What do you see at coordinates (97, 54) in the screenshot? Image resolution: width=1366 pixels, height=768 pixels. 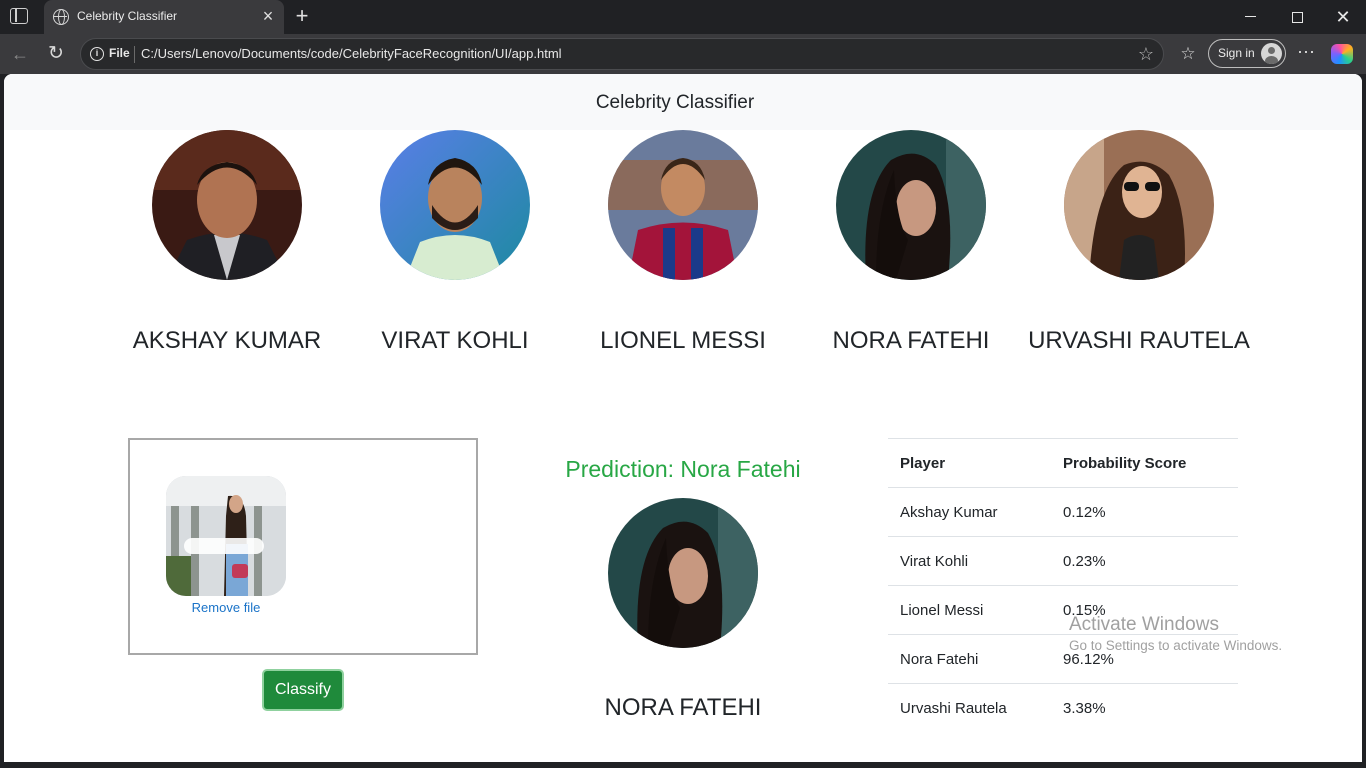 I see `info-icon: i` at bounding box center [97, 54].